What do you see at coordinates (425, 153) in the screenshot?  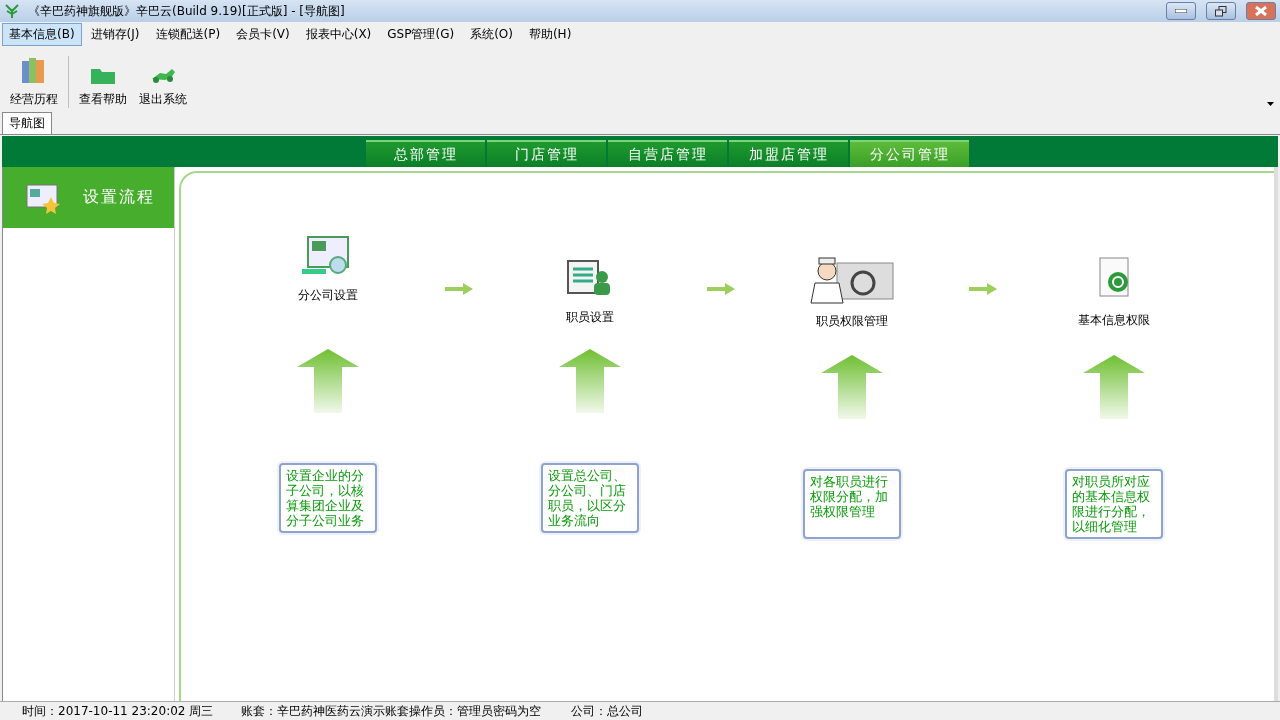 I see `section-tab: 总部管理` at bounding box center [425, 153].